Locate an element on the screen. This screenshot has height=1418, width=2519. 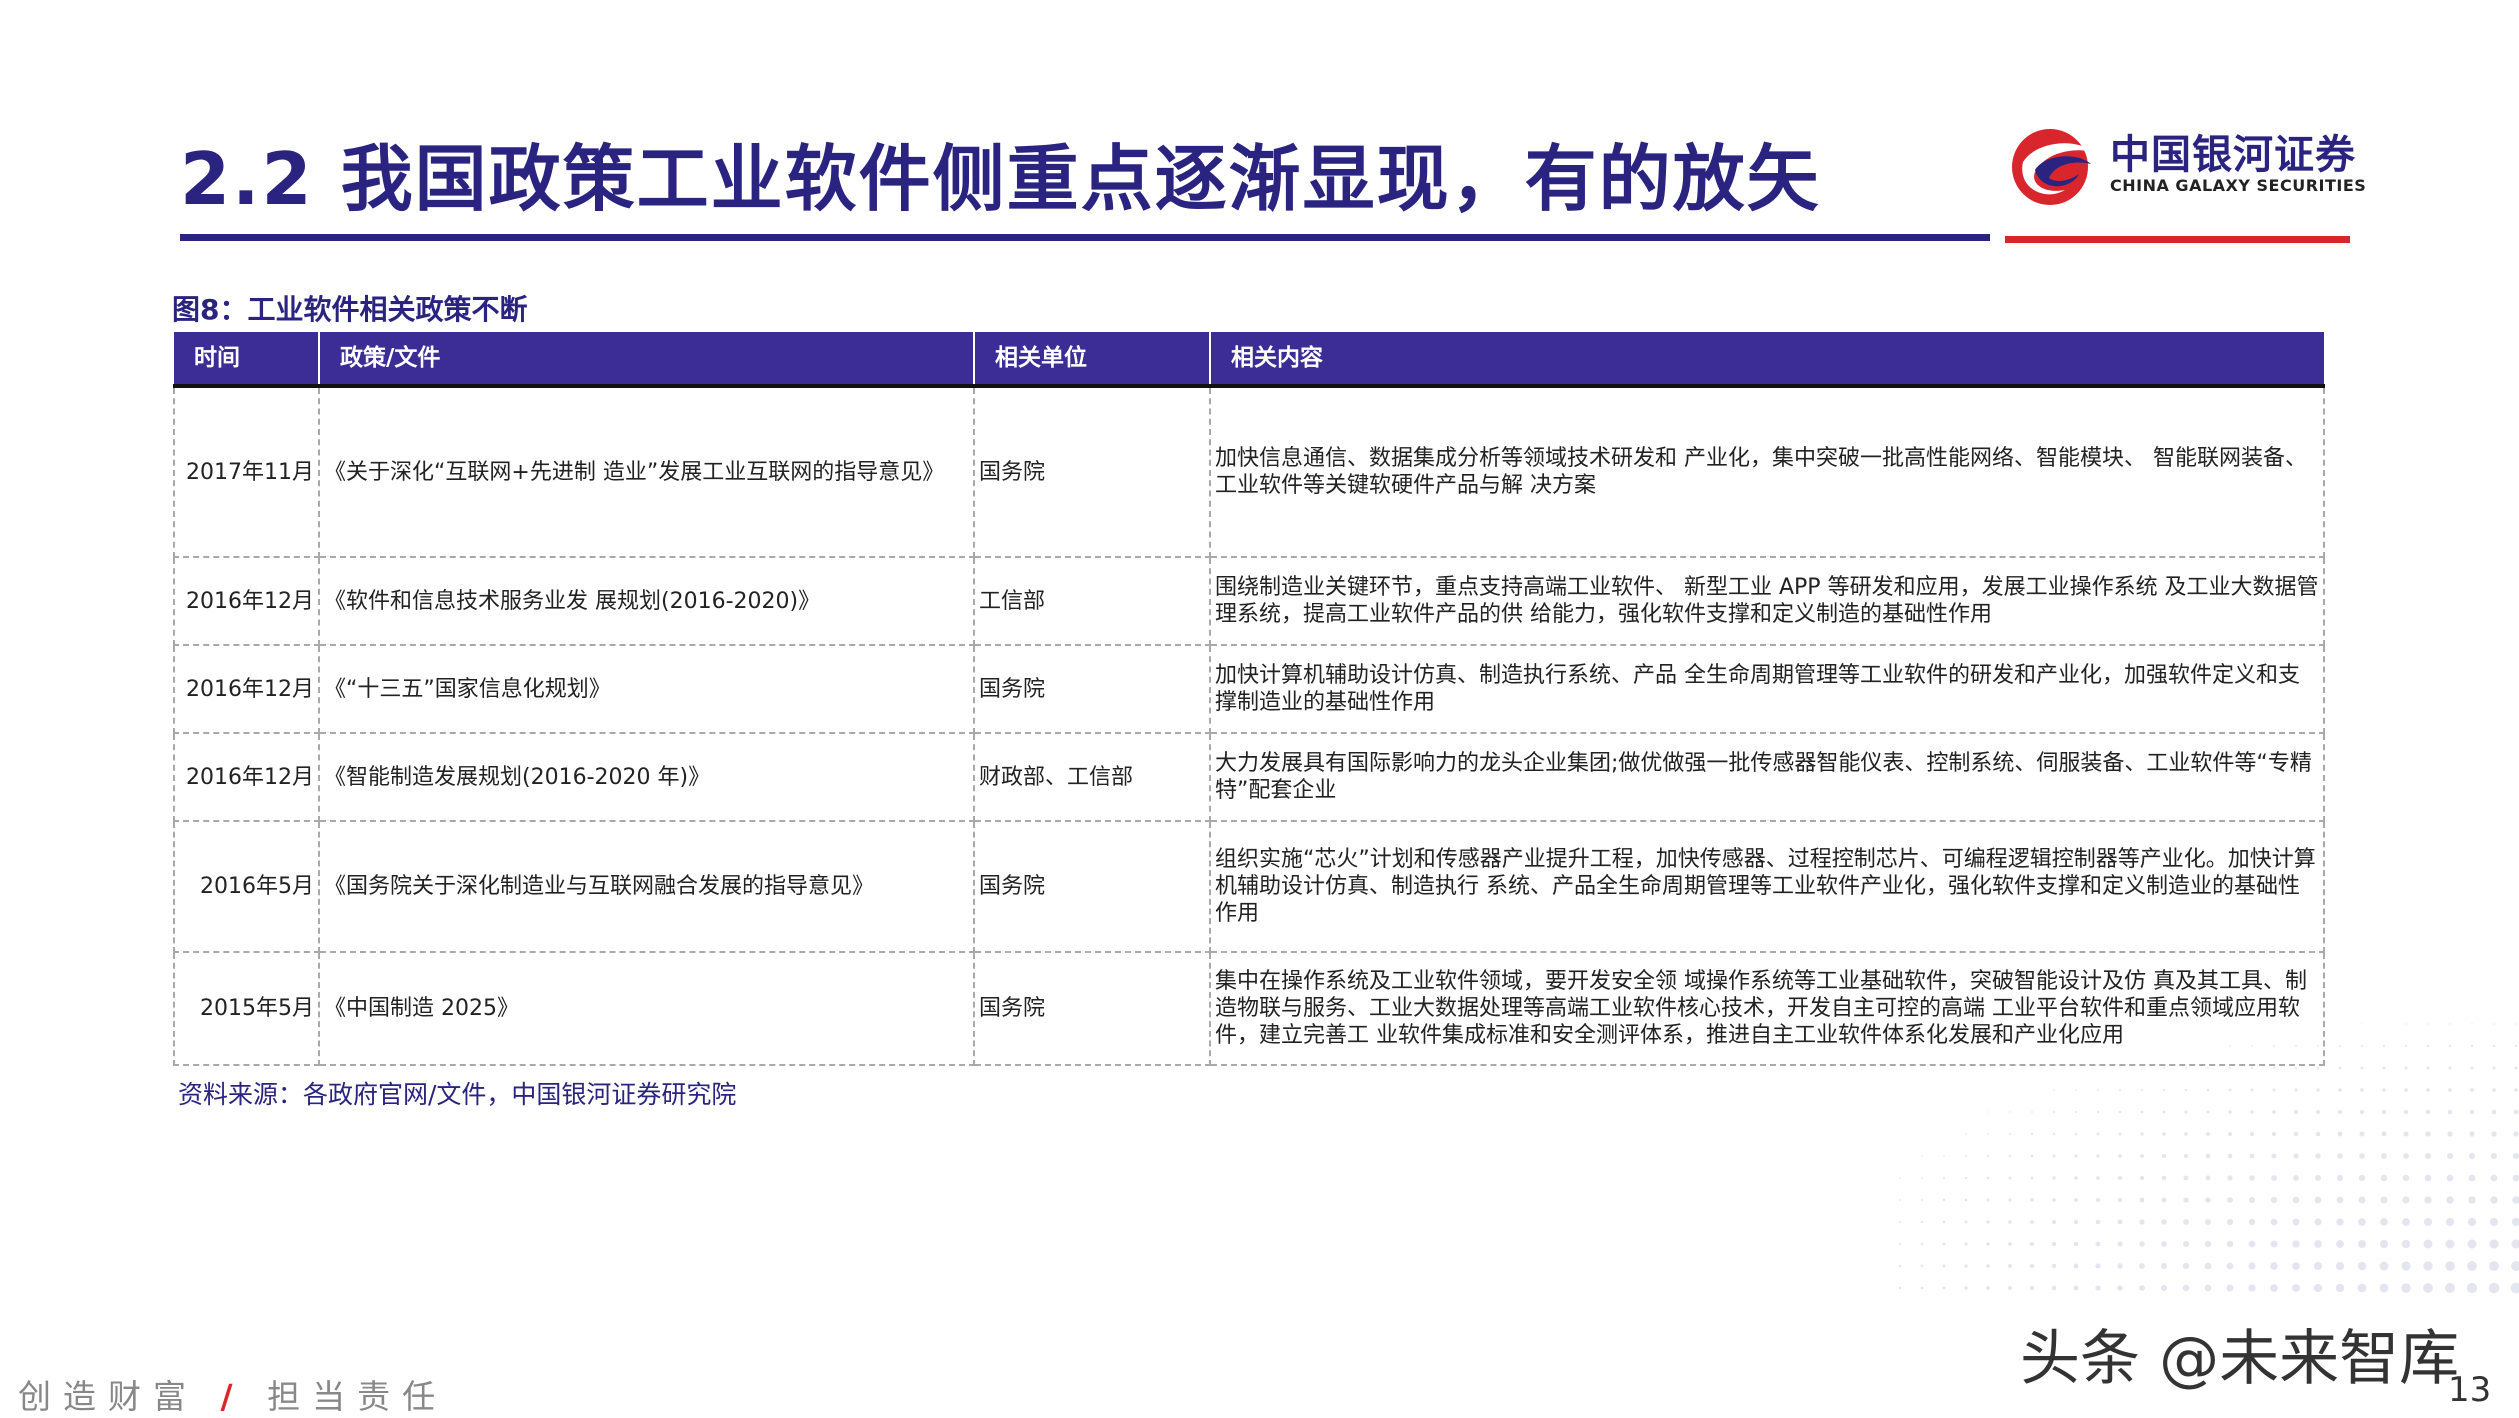
watermark: 头条 @未来智库 is located at coordinates (2240, 1359).